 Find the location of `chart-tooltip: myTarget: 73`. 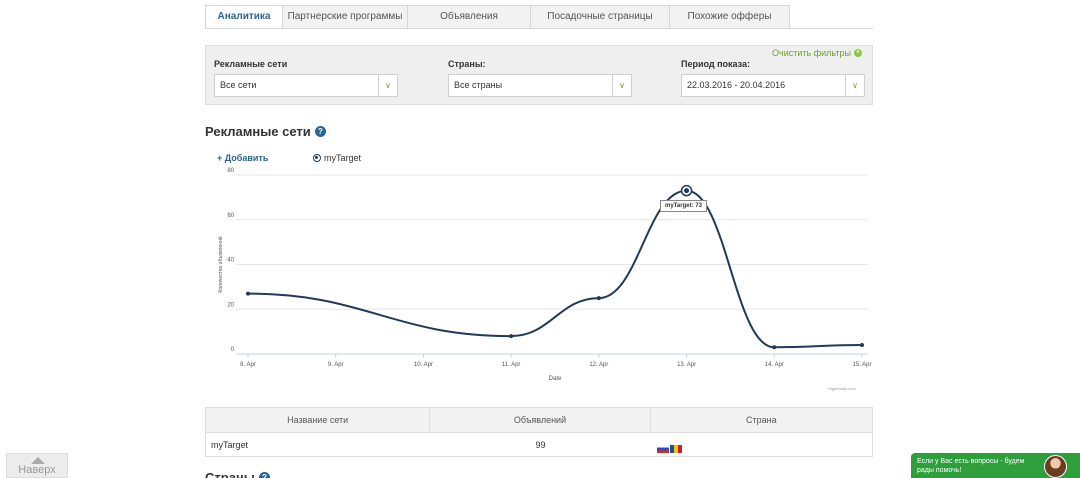

chart-tooltip: myTarget: 73 is located at coordinates (683, 206).